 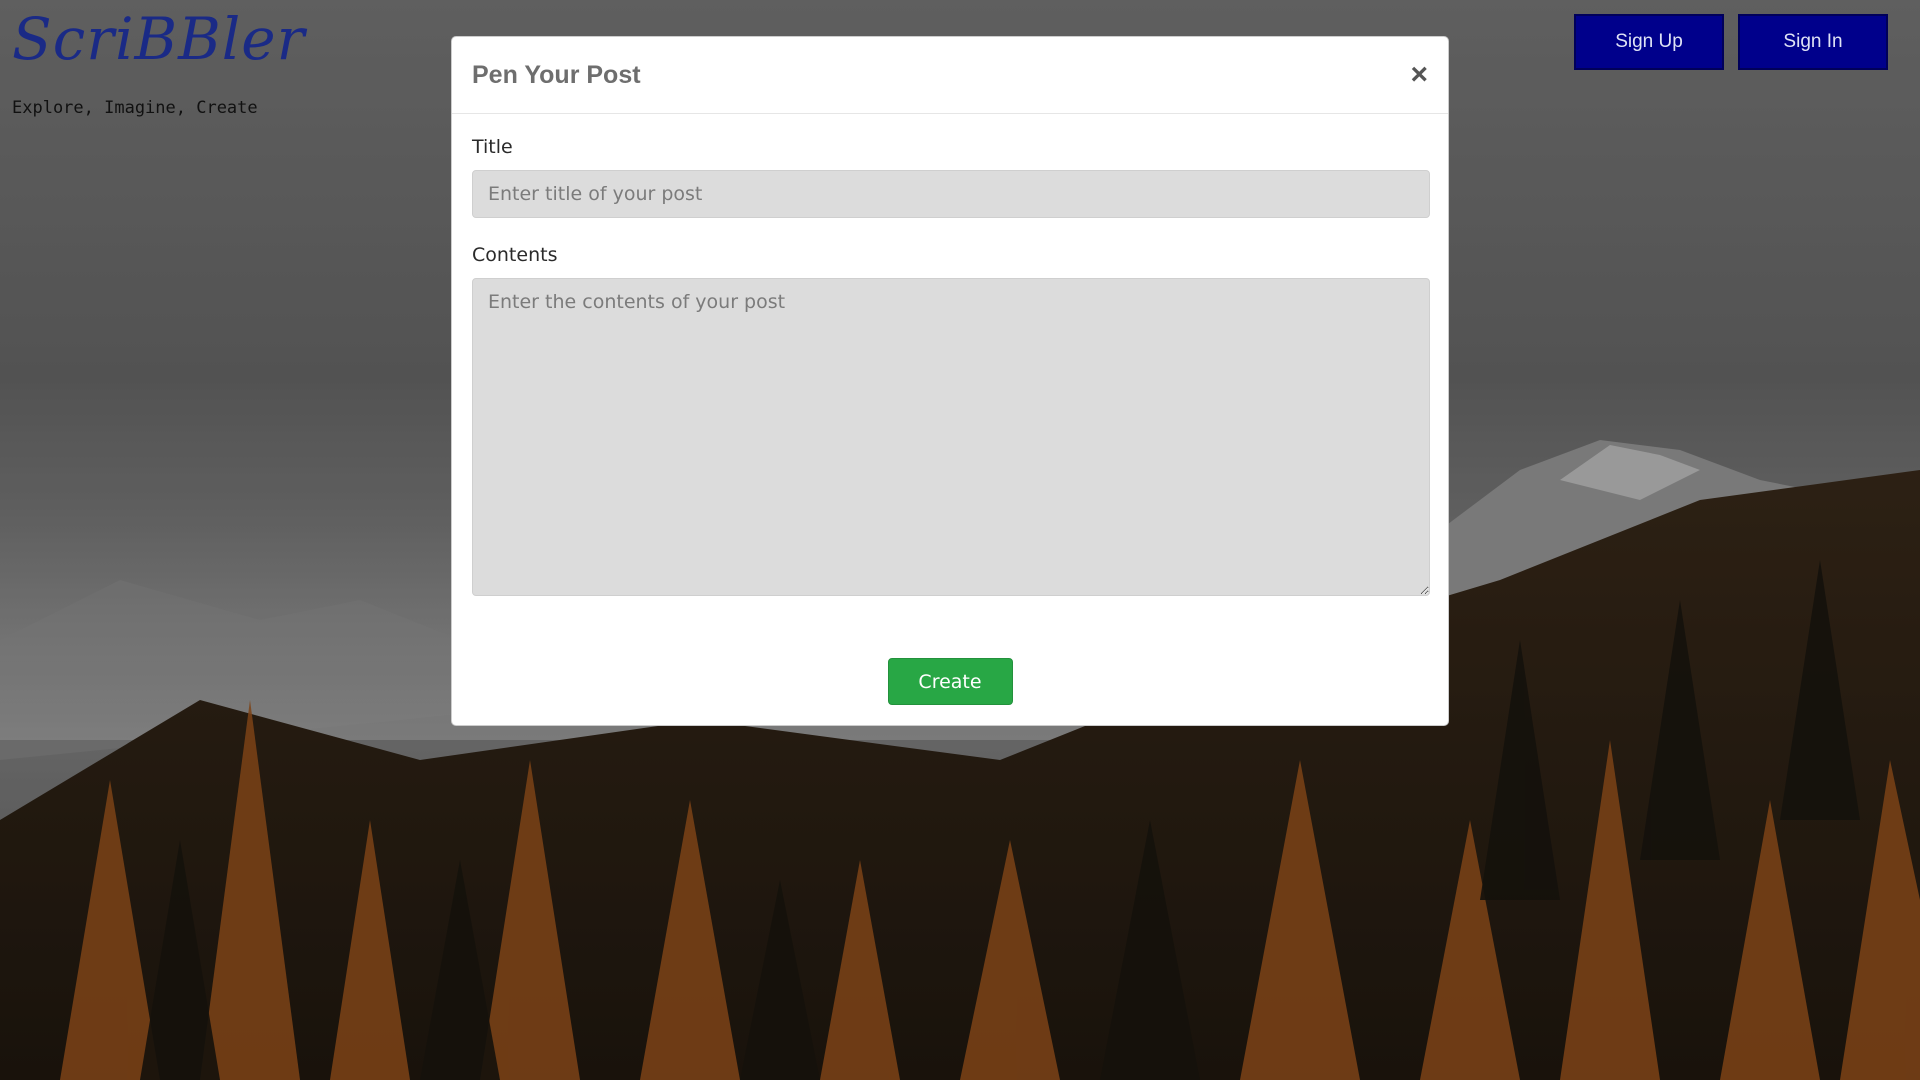 What do you see at coordinates (950, 75) in the screenshot?
I see `modal-header: Pen Your Post ×` at bounding box center [950, 75].